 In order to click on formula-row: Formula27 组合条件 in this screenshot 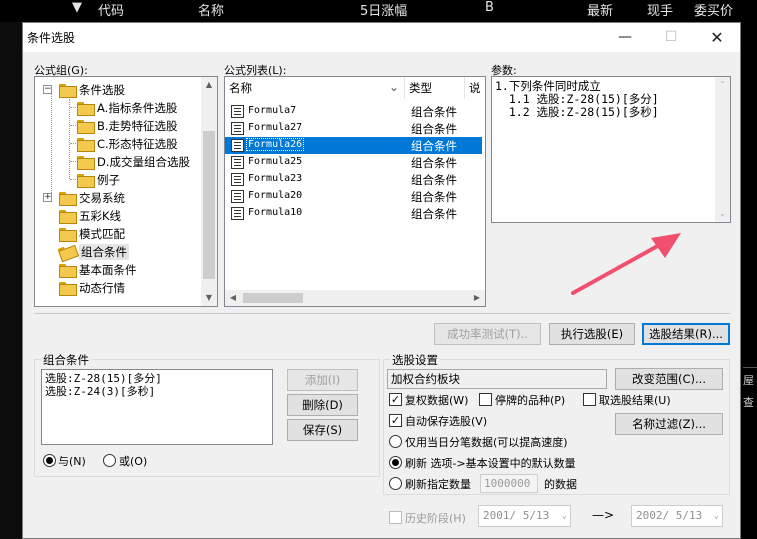, I will do `click(353, 128)`.